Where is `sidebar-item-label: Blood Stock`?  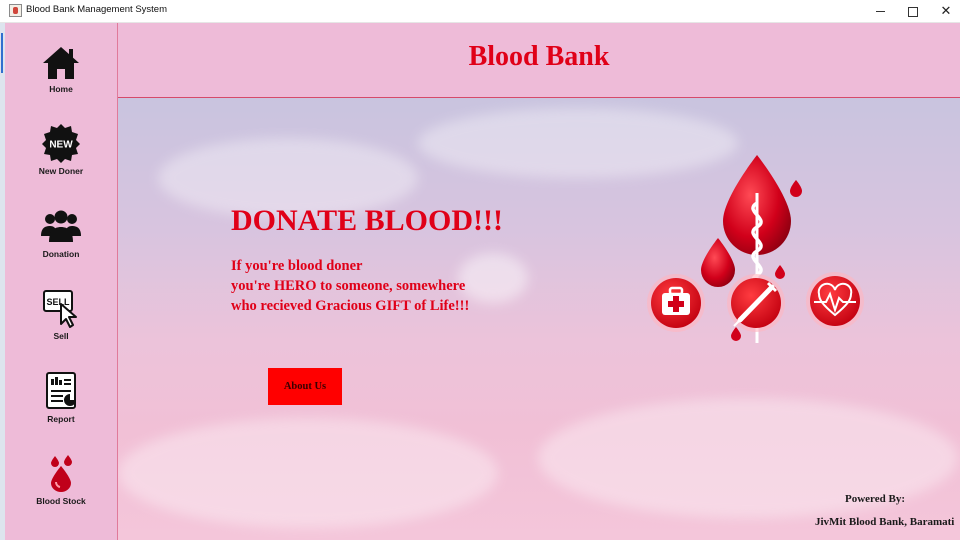
sidebar-item-label: Blood Stock is located at coordinates (61, 501).